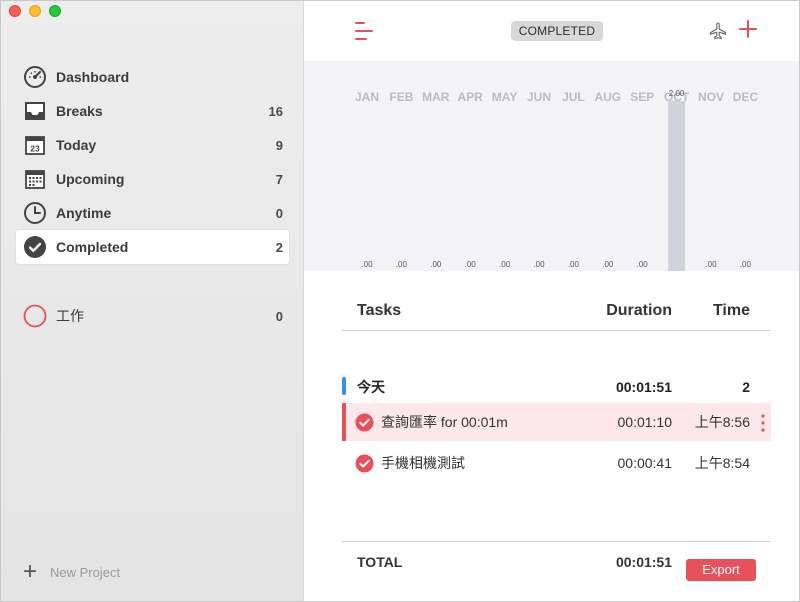 The image size is (800, 602). I want to click on task-time: 上午8:56, so click(722, 422).